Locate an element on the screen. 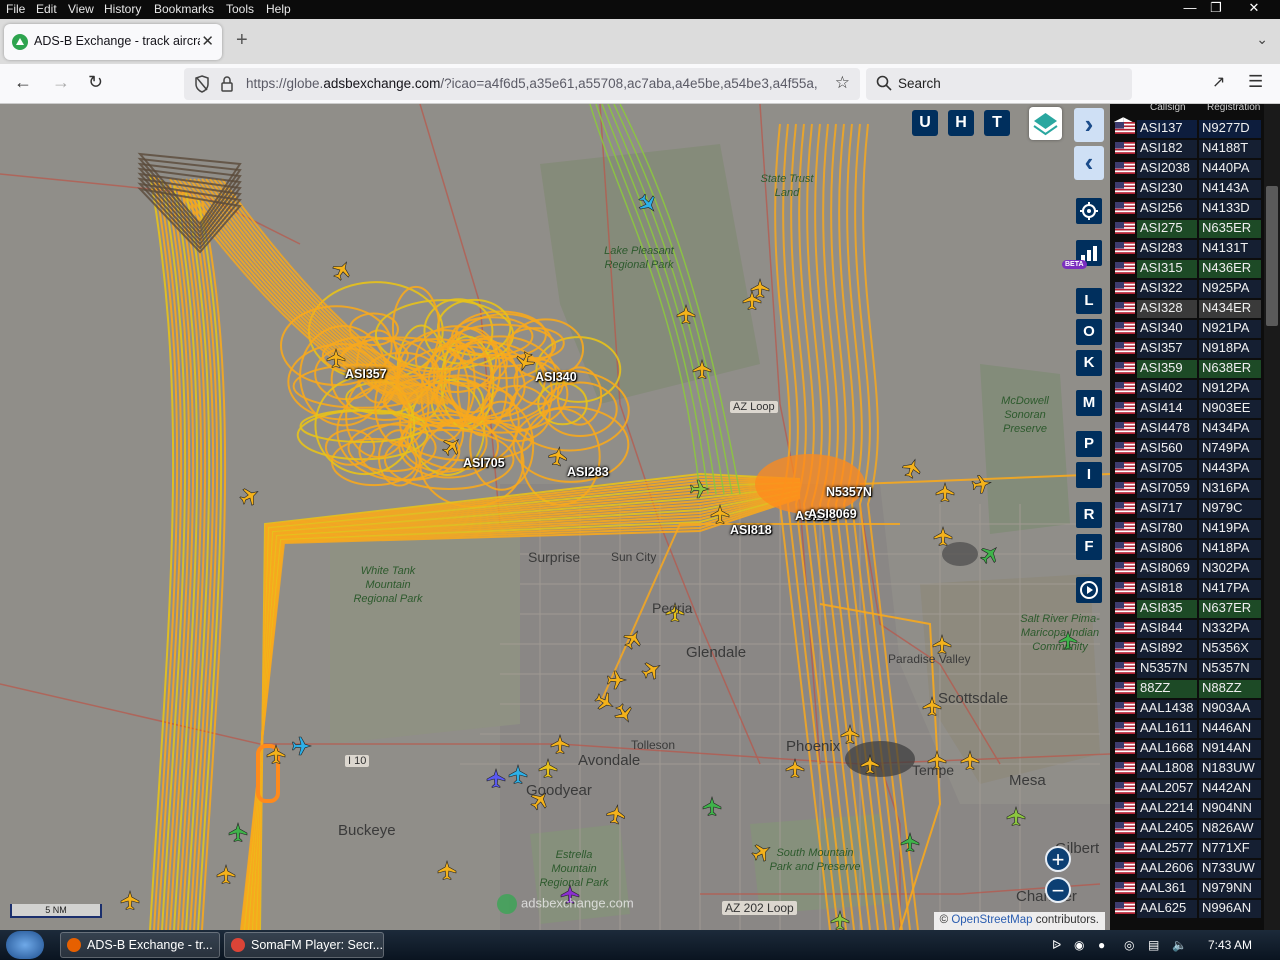  column-header-callsign: Callsign is located at coordinates (1168, 108).